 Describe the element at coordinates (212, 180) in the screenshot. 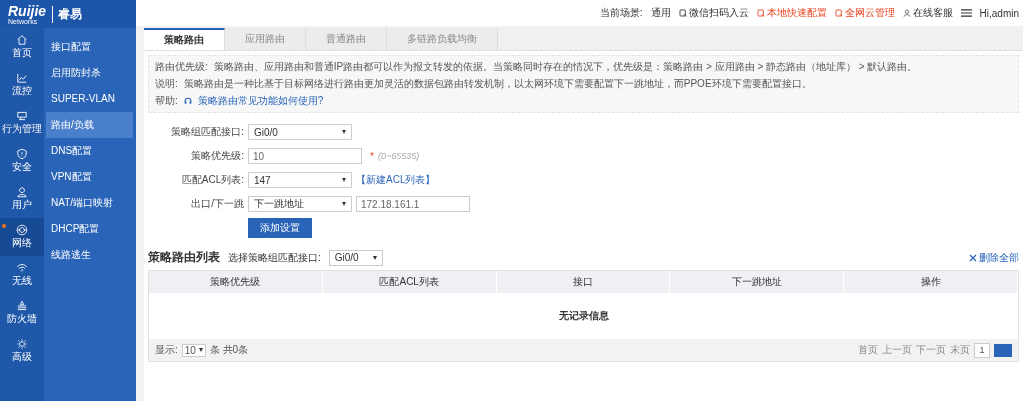

I see `form-label: 匹配ACL列表:` at that location.